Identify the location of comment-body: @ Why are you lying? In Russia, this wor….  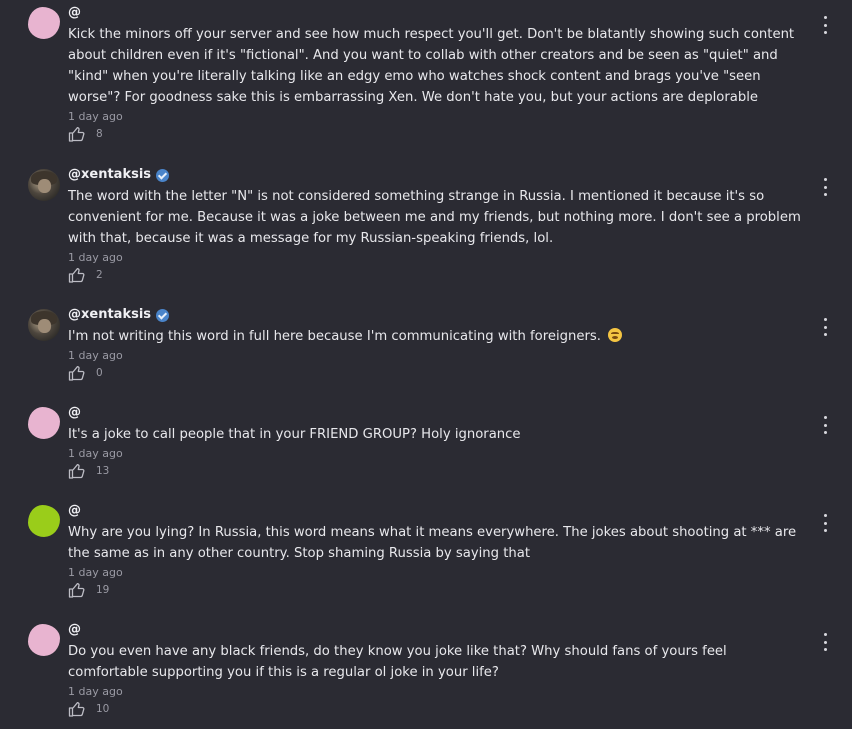
(438, 550).